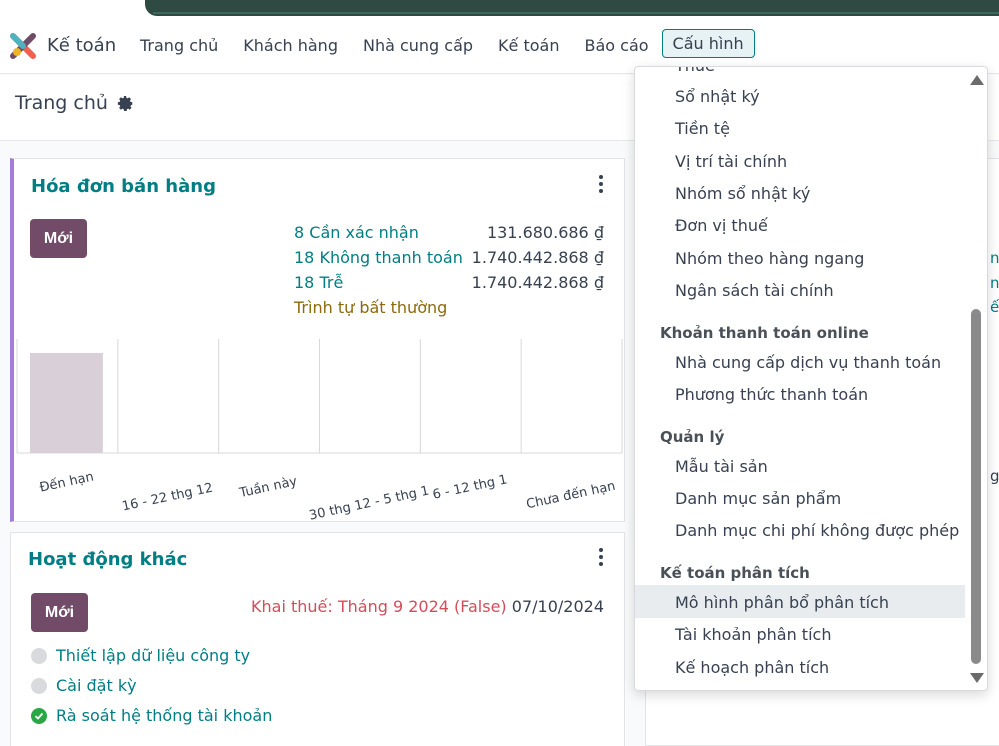 The width and height of the screenshot is (999, 746). I want to click on browser-tab-bar, so click(572, 8).